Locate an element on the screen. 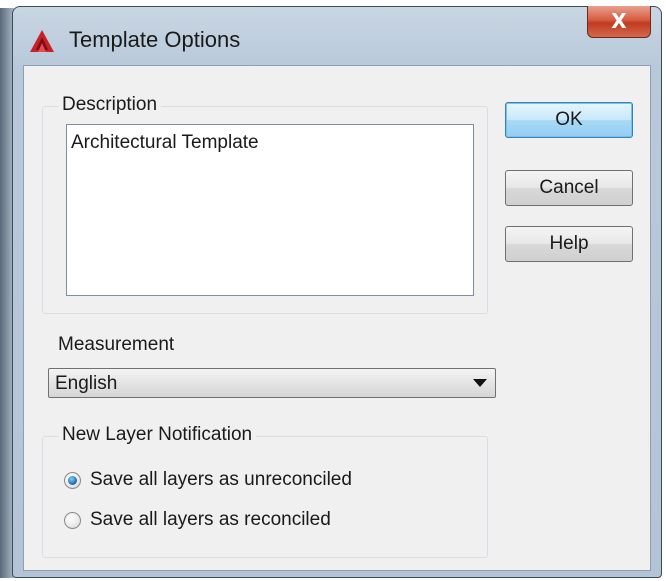 This screenshot has height=581, width=666. radio-label: Save all layers as reconciled is located at coordinates (210, 519).